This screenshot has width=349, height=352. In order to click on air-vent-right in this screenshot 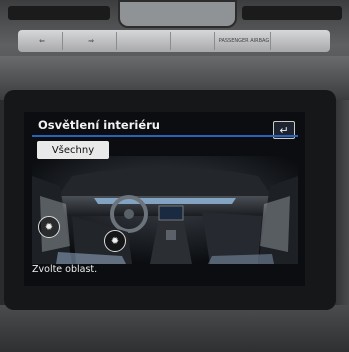, I will do `click(292, 13)`.